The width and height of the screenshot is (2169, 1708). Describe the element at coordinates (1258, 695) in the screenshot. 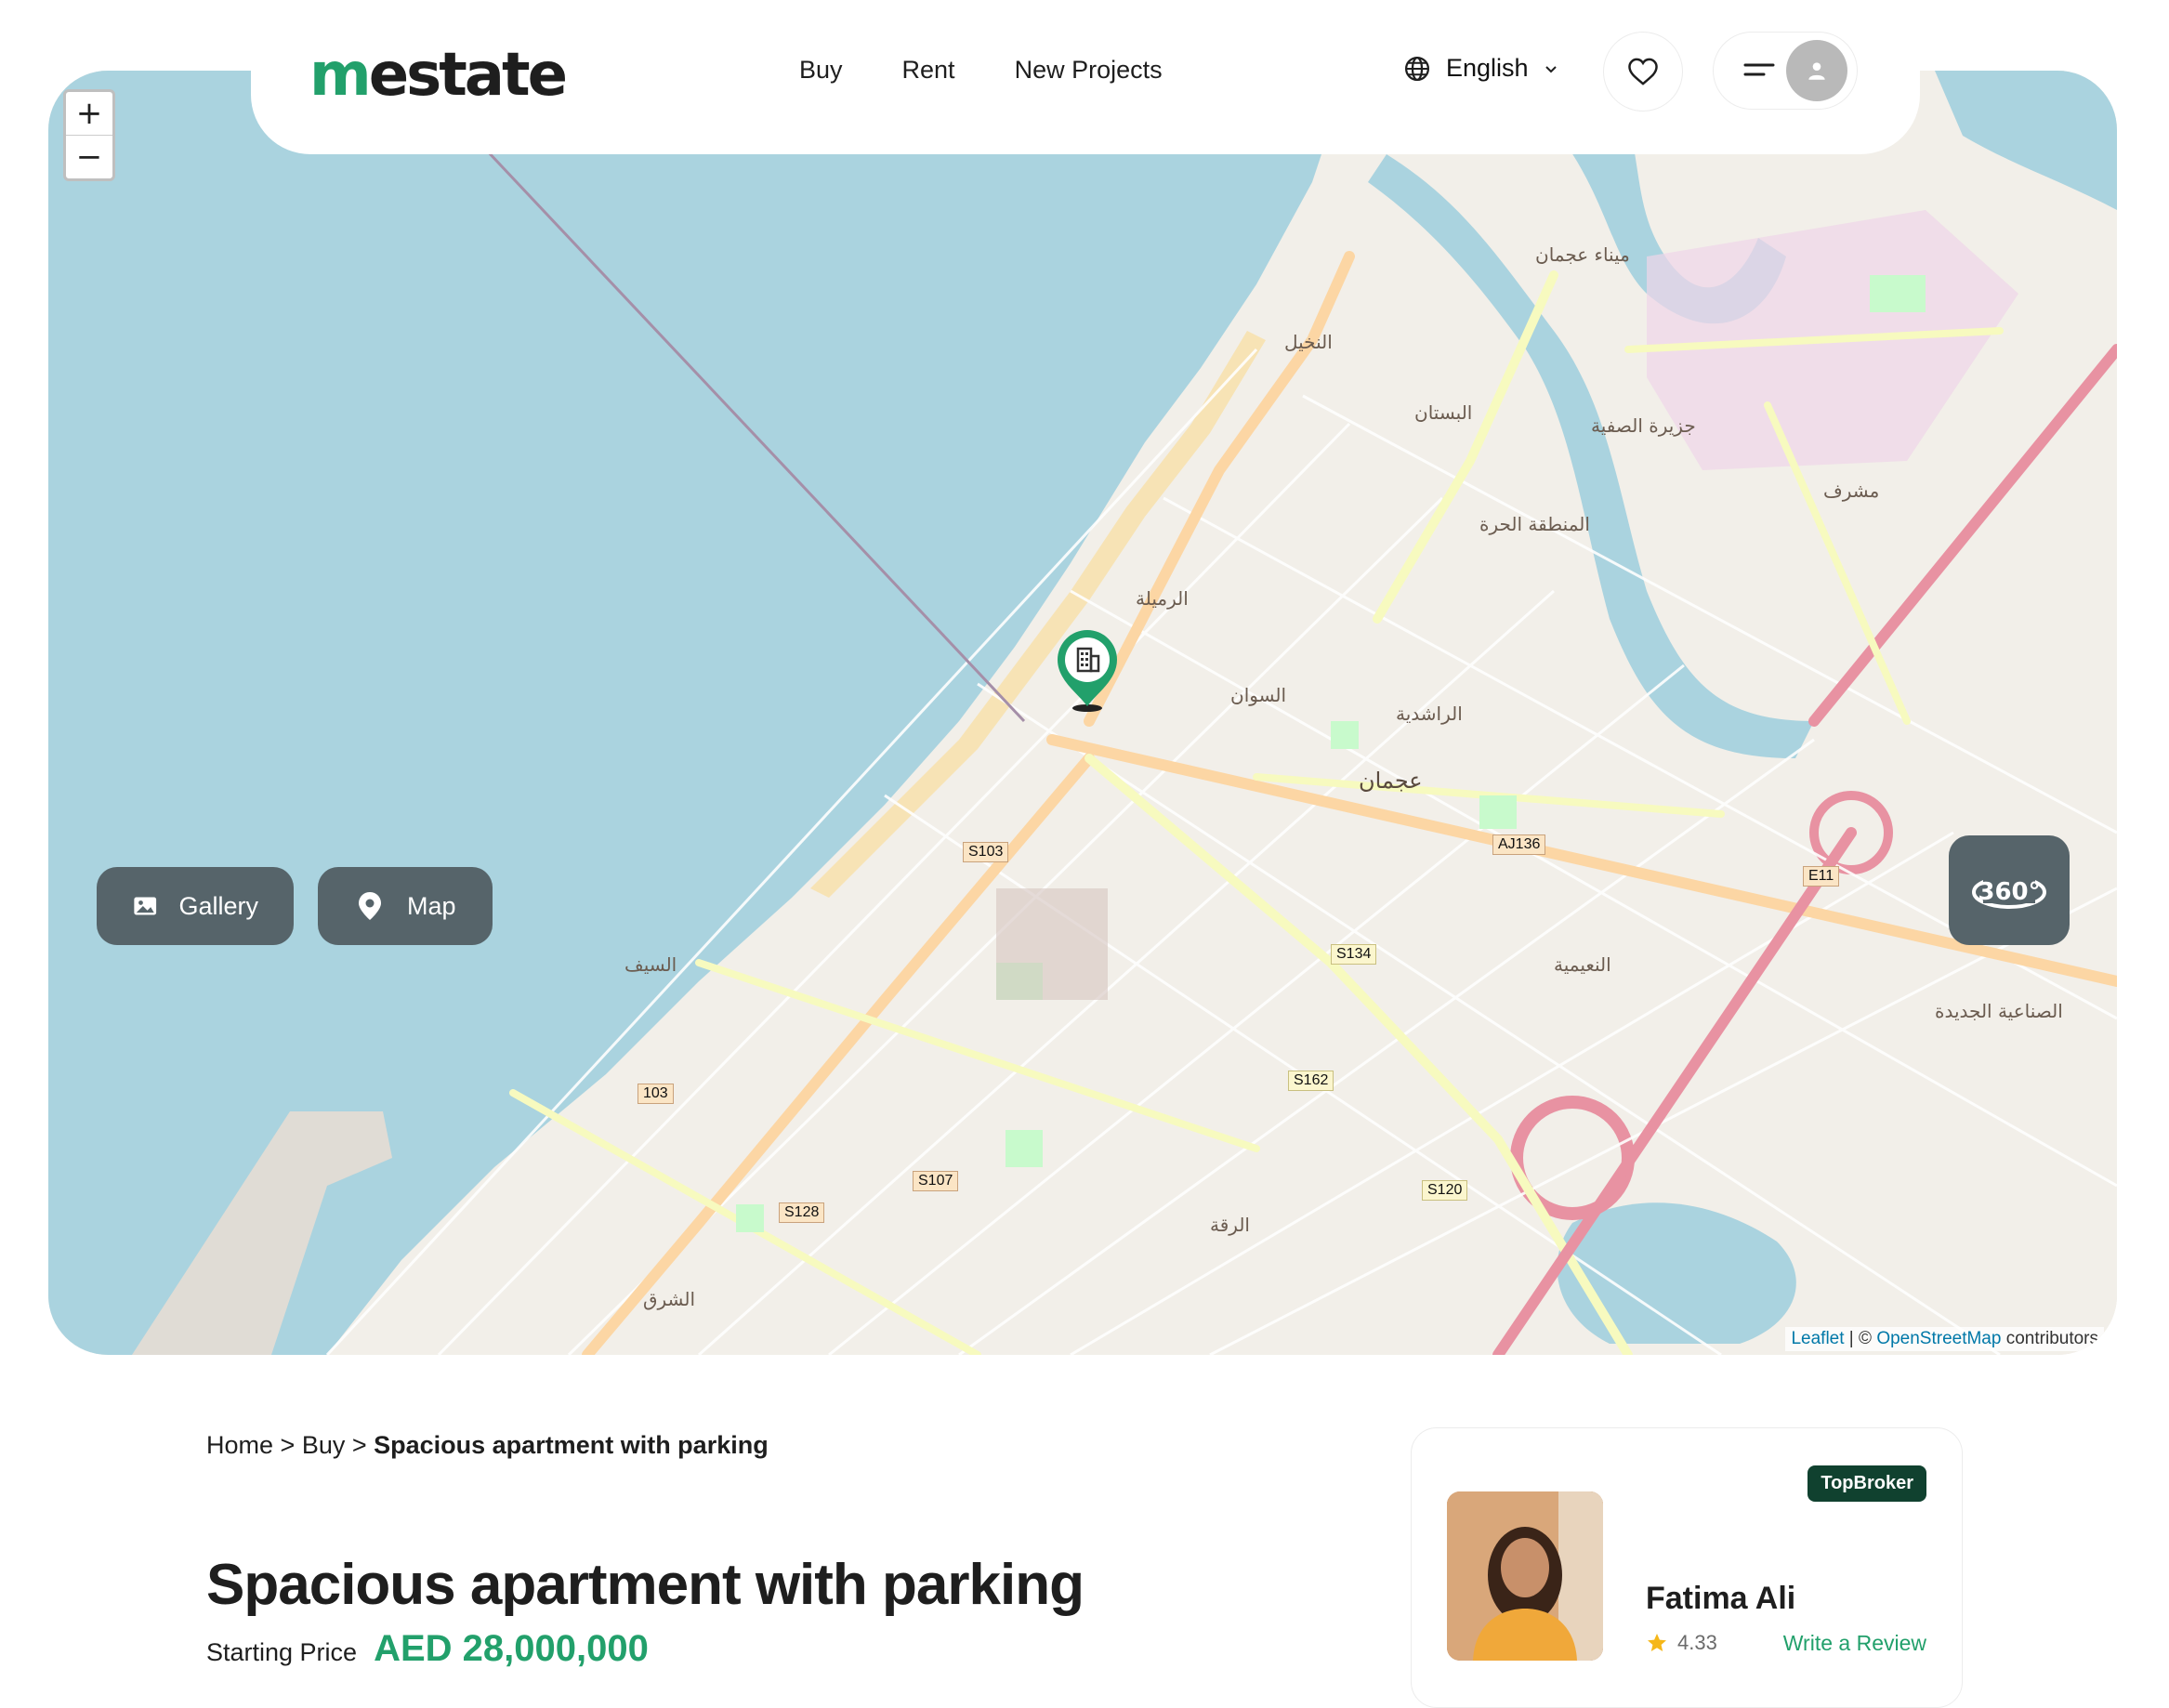

I see `map-label-sawan: السوان` at that location.